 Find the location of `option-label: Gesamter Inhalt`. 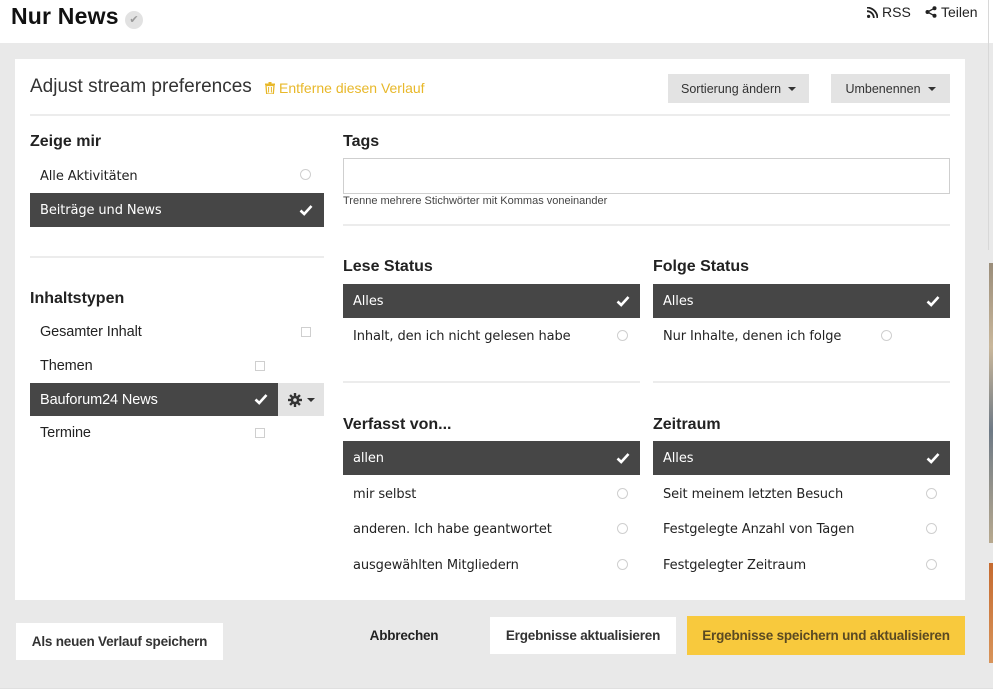

option-label: Gesamter Inhalt is located at coordinates (91, 332).